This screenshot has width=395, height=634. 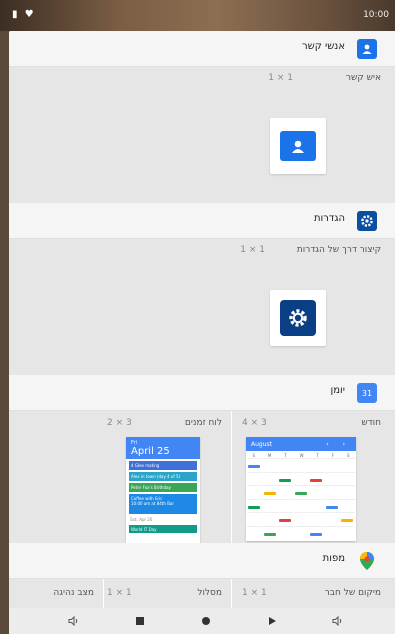 I want to click on widget-preview-settings, so click(x=298, y=318).